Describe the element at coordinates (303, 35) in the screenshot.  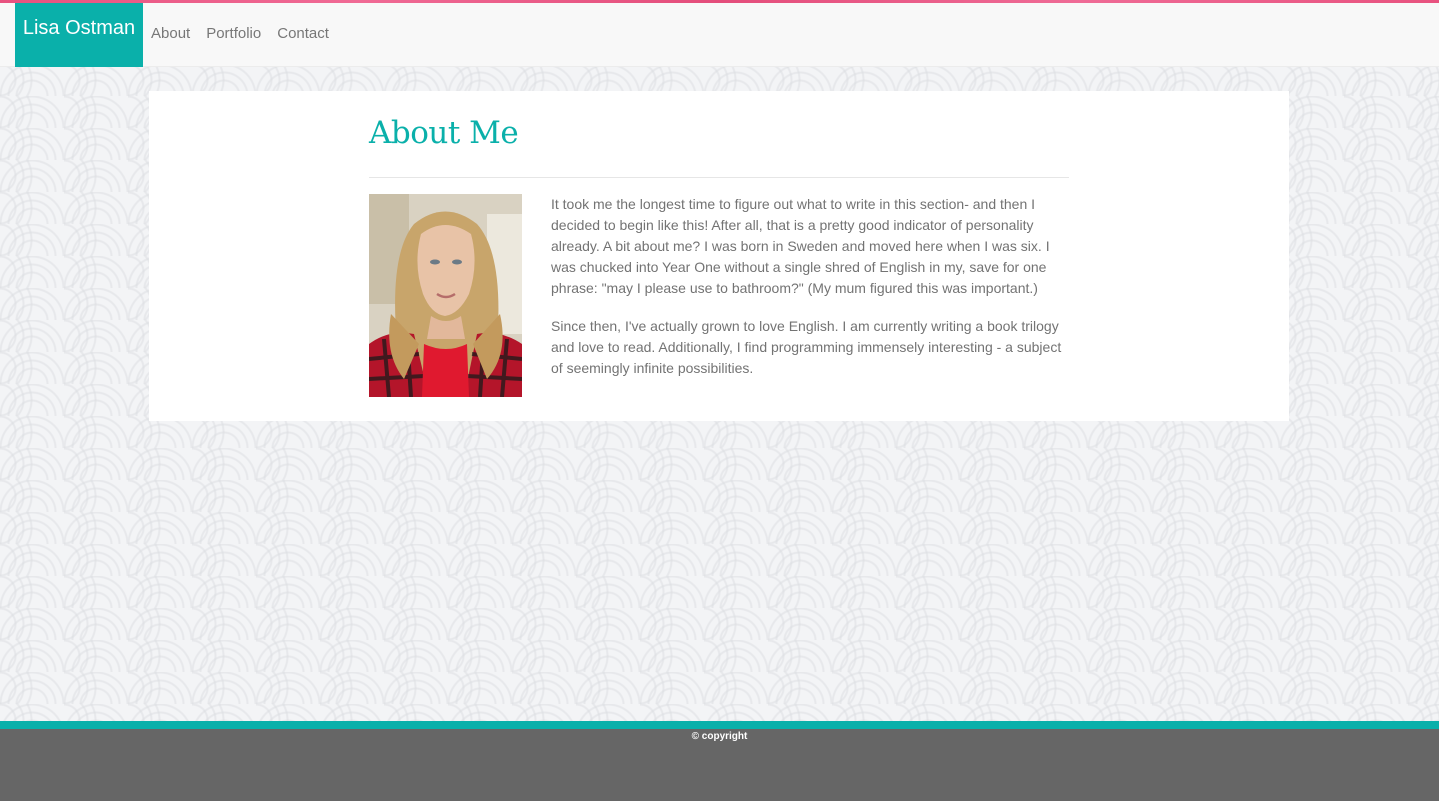
I see `nav-link-contact: Contact` at that location.